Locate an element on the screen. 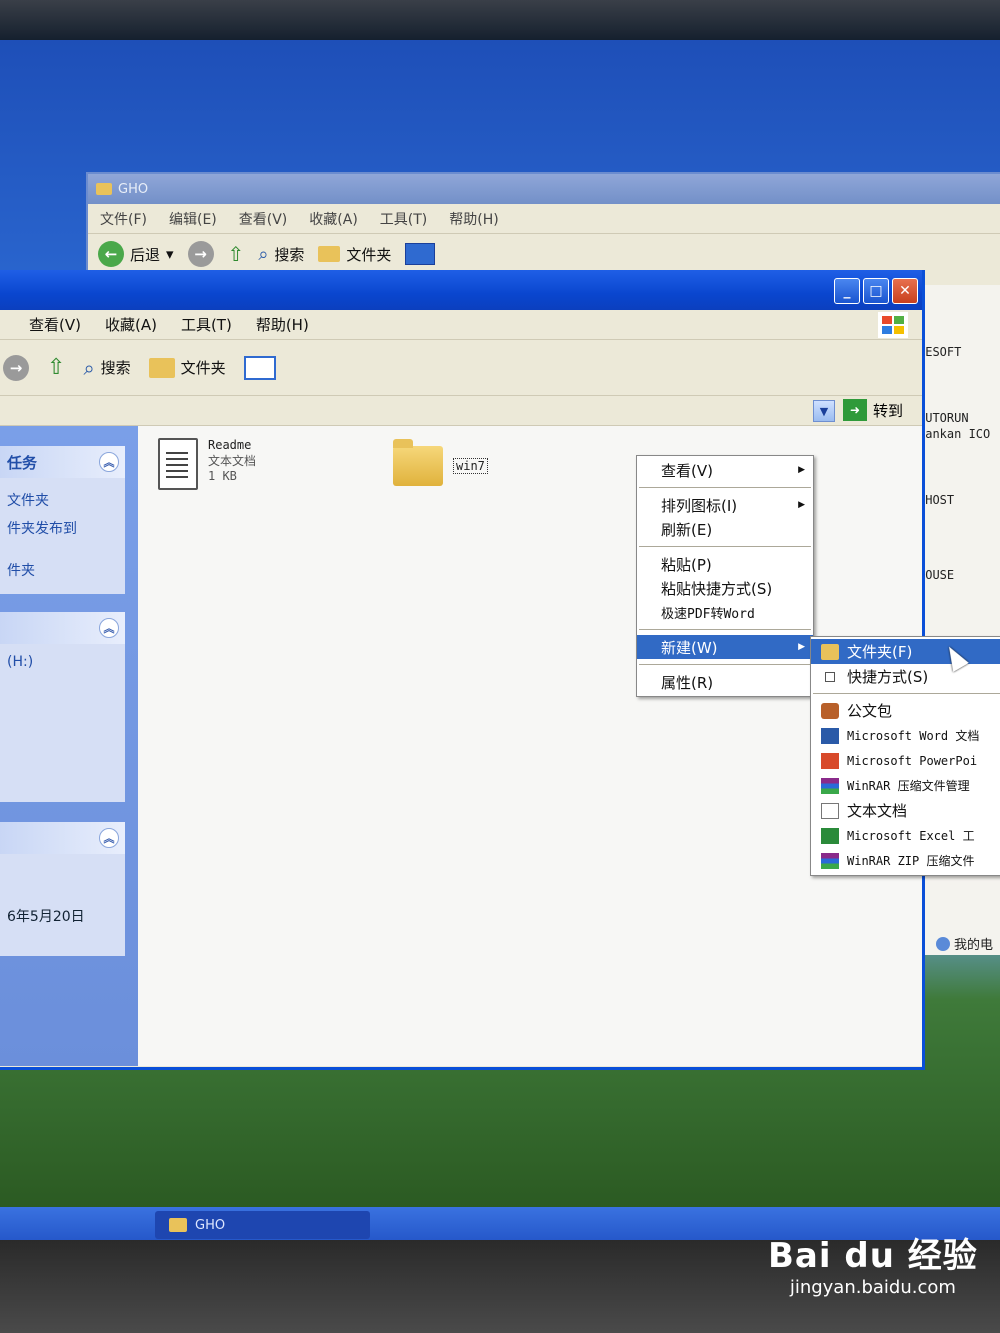  back-window-title: GHO is located at coordinates (133, 189).